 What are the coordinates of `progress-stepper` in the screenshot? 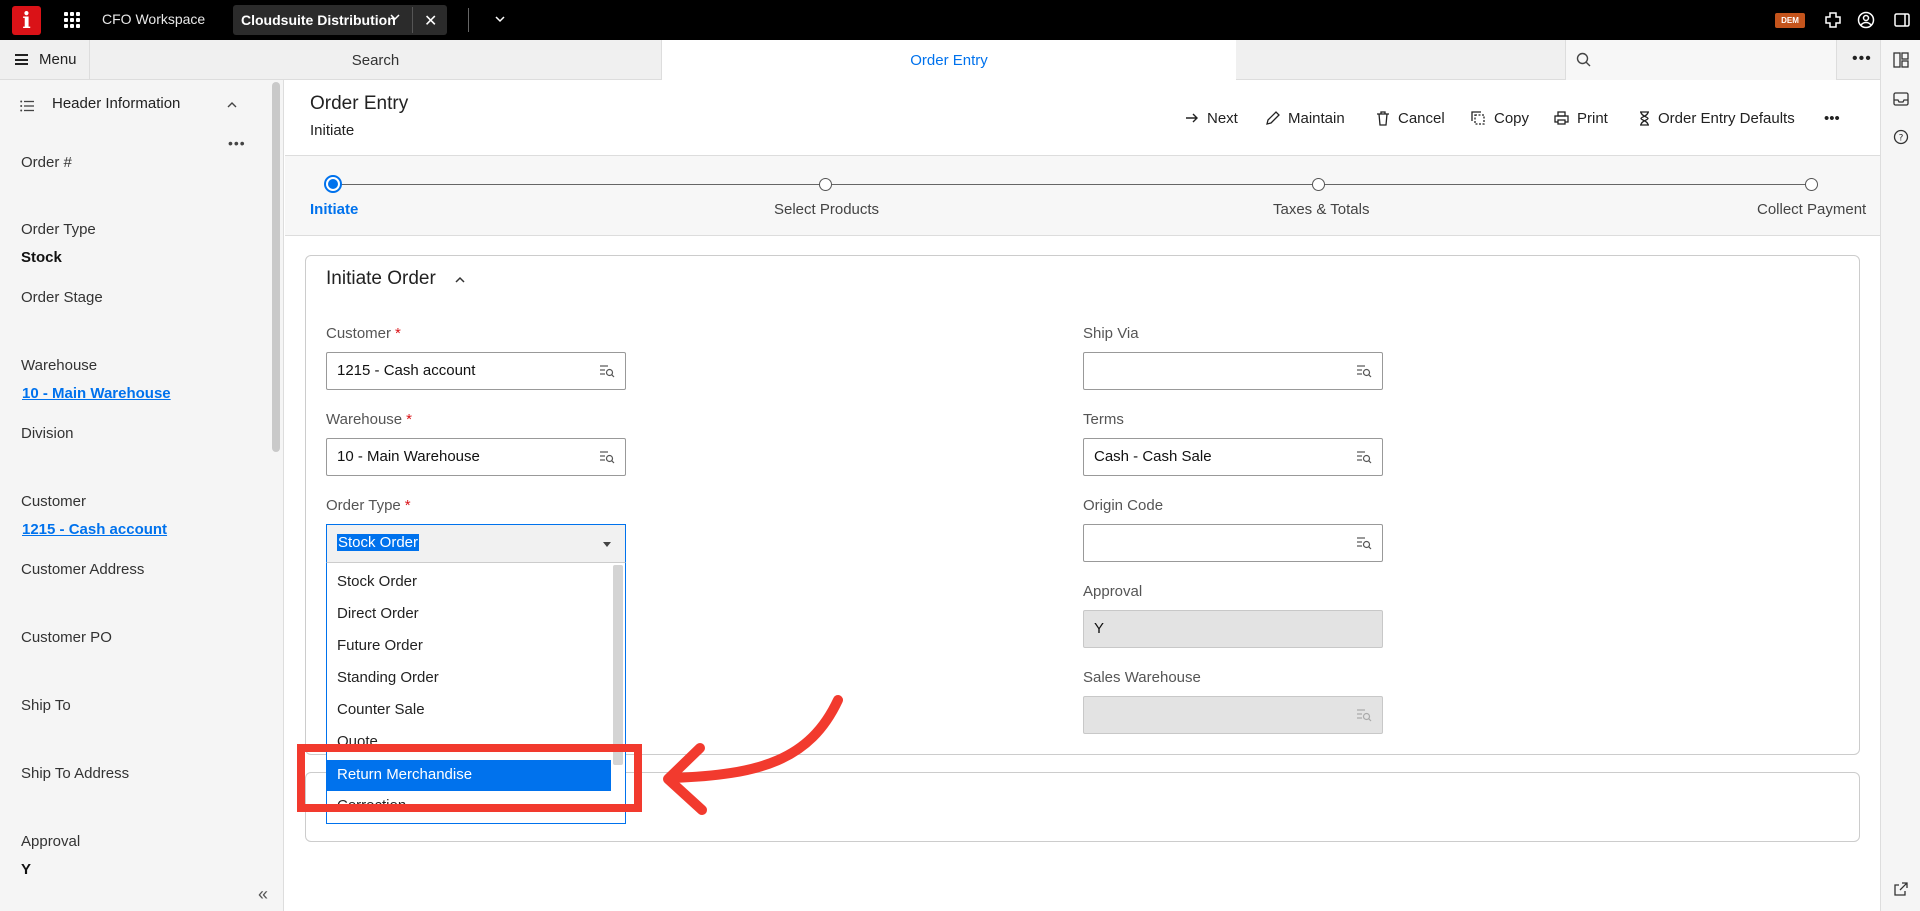 It's located at (1082, 195).